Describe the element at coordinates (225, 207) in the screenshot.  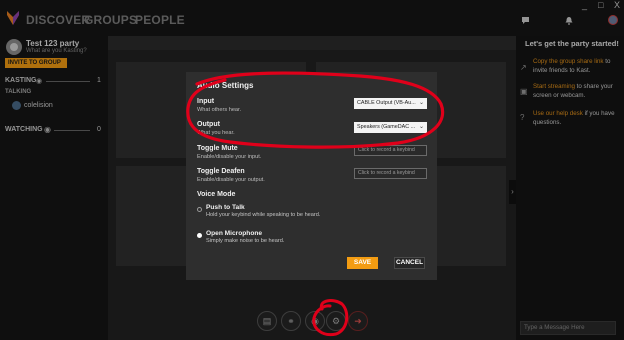
I see `push-to-talk-label: Push to Talk` at that location.